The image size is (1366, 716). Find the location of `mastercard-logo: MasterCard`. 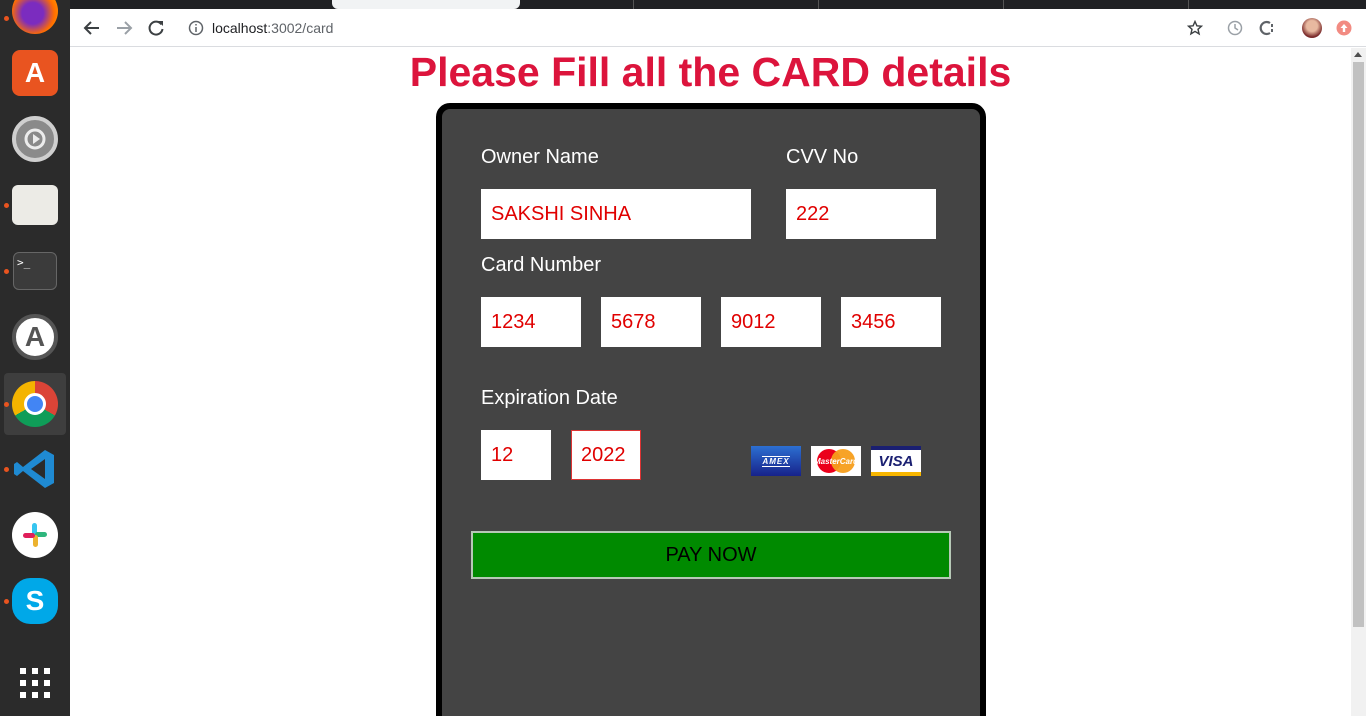

mastercard-logo: MasterCard is located at coordinates (836, 461).